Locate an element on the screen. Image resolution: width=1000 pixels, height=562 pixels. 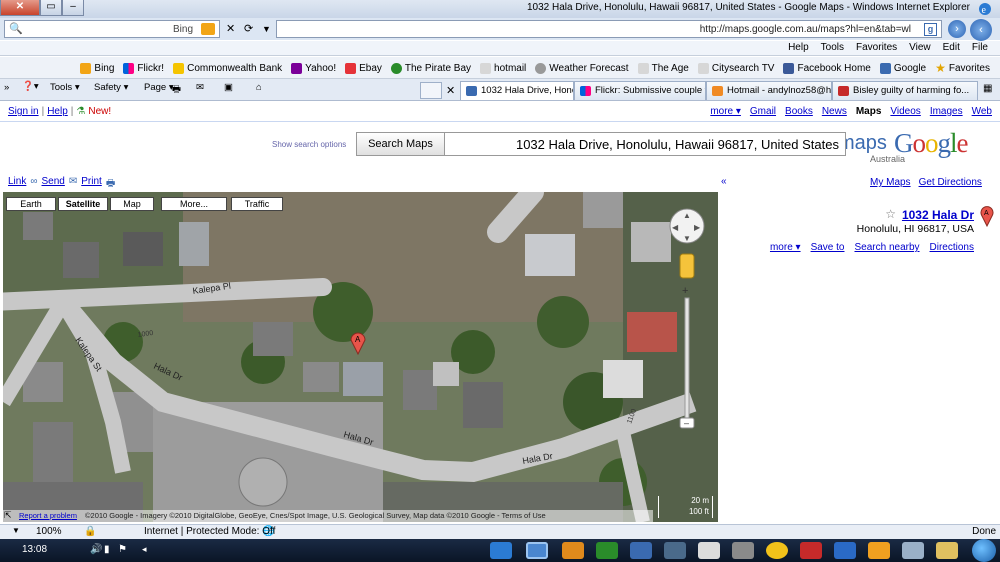
zoom-control: ▲ ▼ ◀ ▶ + – is located at coordinates (687, 321).